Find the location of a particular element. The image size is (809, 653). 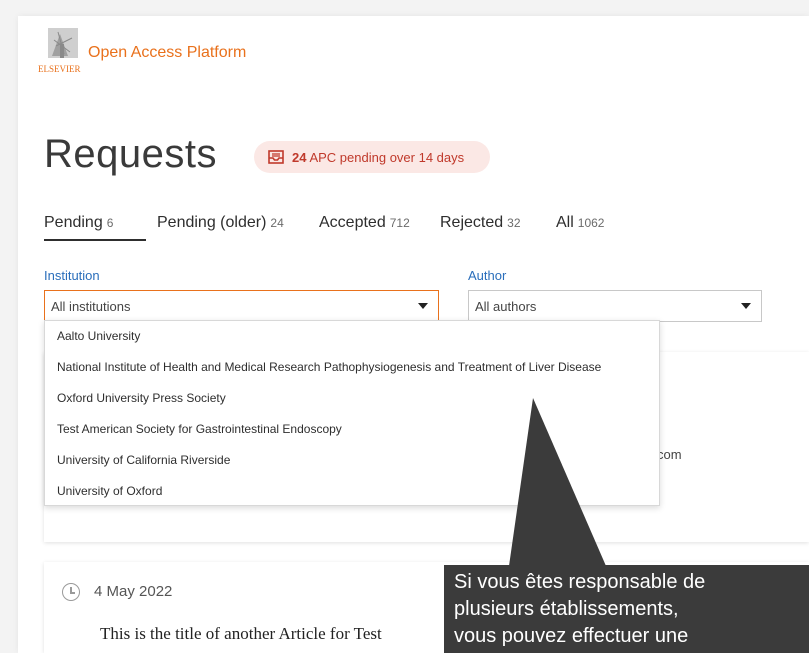

tooltip-line: vous pouvez effectuer une is located at coordinates (571, 636).